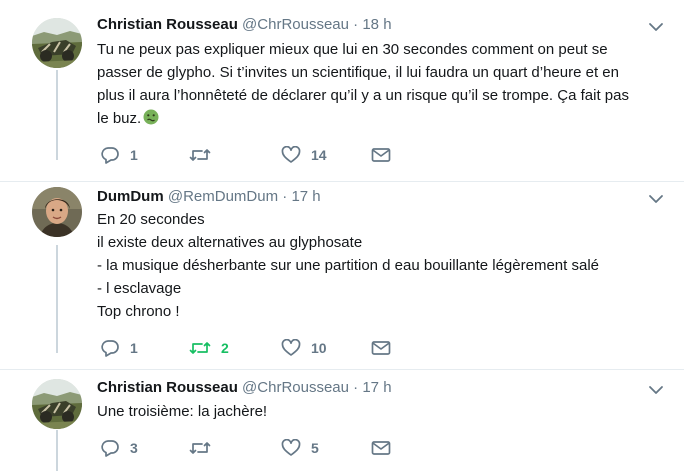  Describe the element at coordinates (138, 311) in the screenshot. I see `text-line: Top chrono !` at that location.